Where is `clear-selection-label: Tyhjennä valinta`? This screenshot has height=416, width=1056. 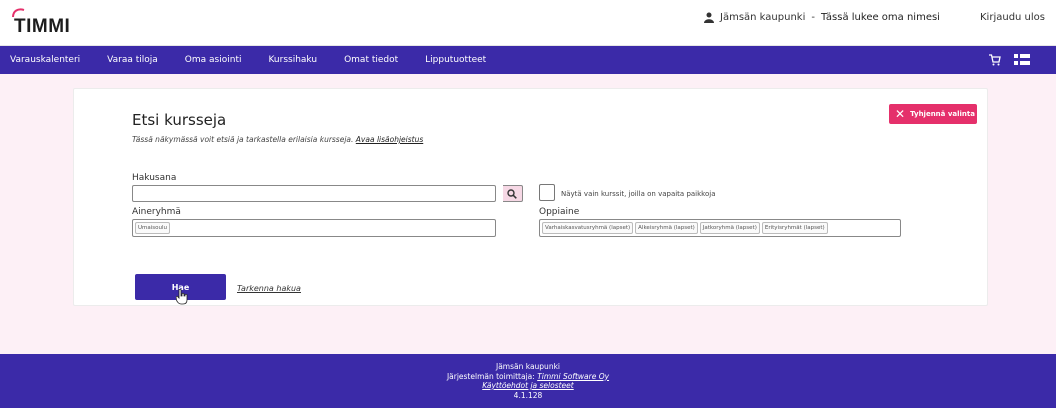
clear-selection-label: Tyhjennä valinta is located at coordinates (942, 114).